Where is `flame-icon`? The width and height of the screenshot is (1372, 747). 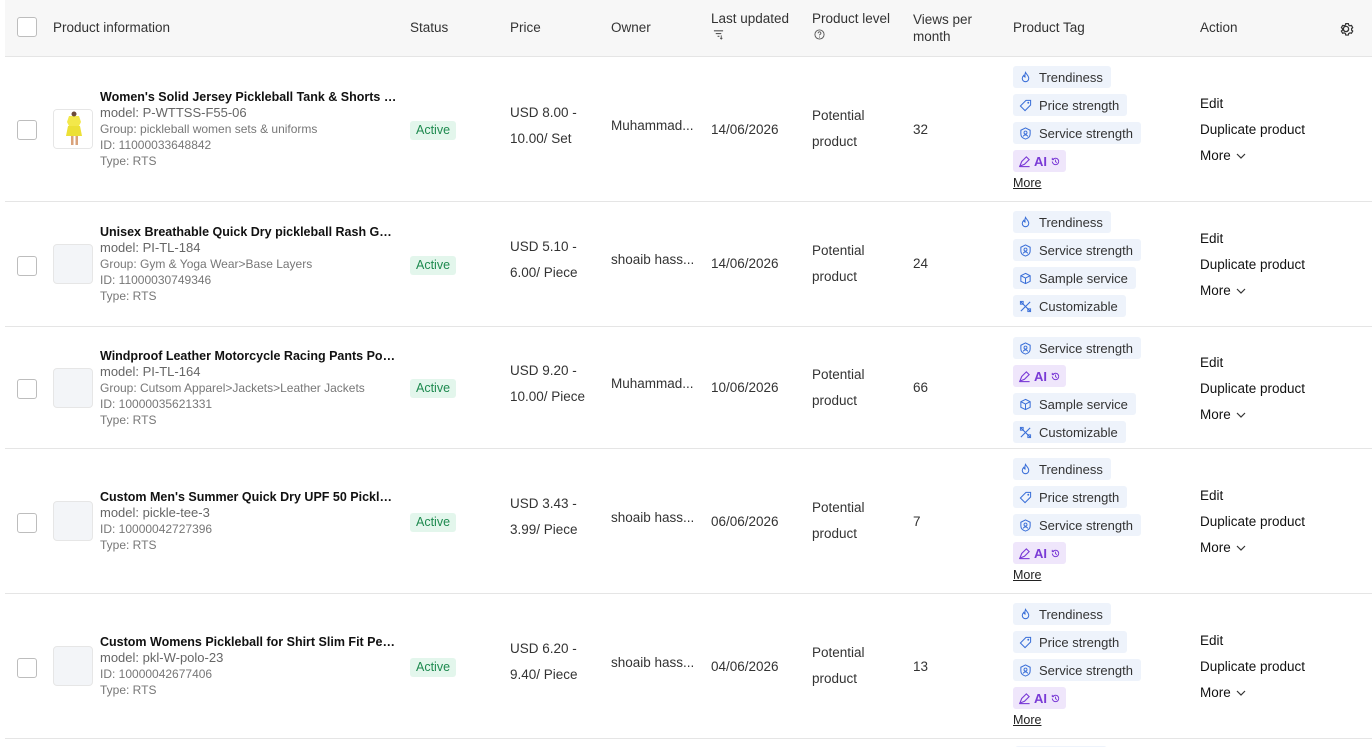 flame-icon is located at coordinates (1025, 613).